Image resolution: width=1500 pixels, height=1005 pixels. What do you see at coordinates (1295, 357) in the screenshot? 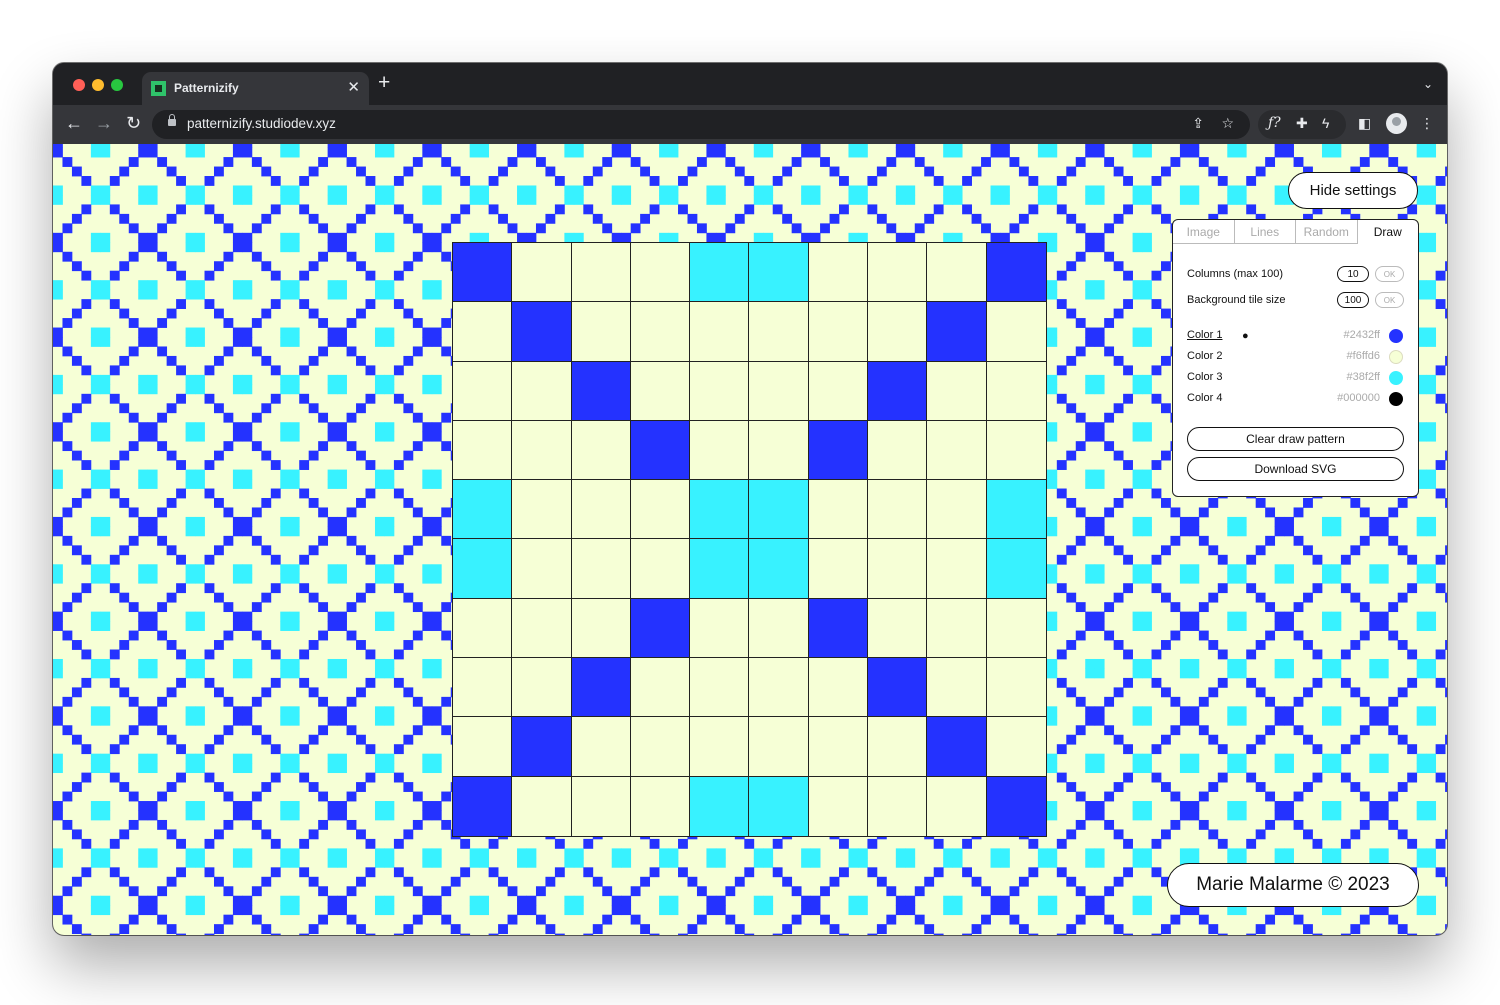
I see `color-row-2: Color 2 #f6ffd6` at bounding box center [1295, 357].